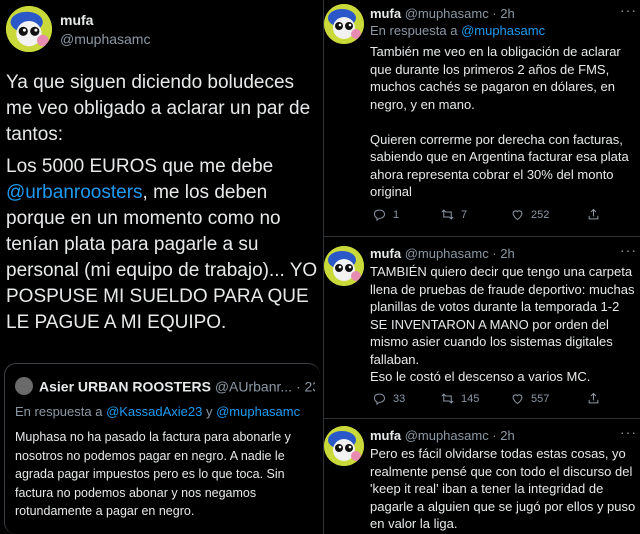  I want to click on mention-link: @urbanroosters, so click(74, 192).